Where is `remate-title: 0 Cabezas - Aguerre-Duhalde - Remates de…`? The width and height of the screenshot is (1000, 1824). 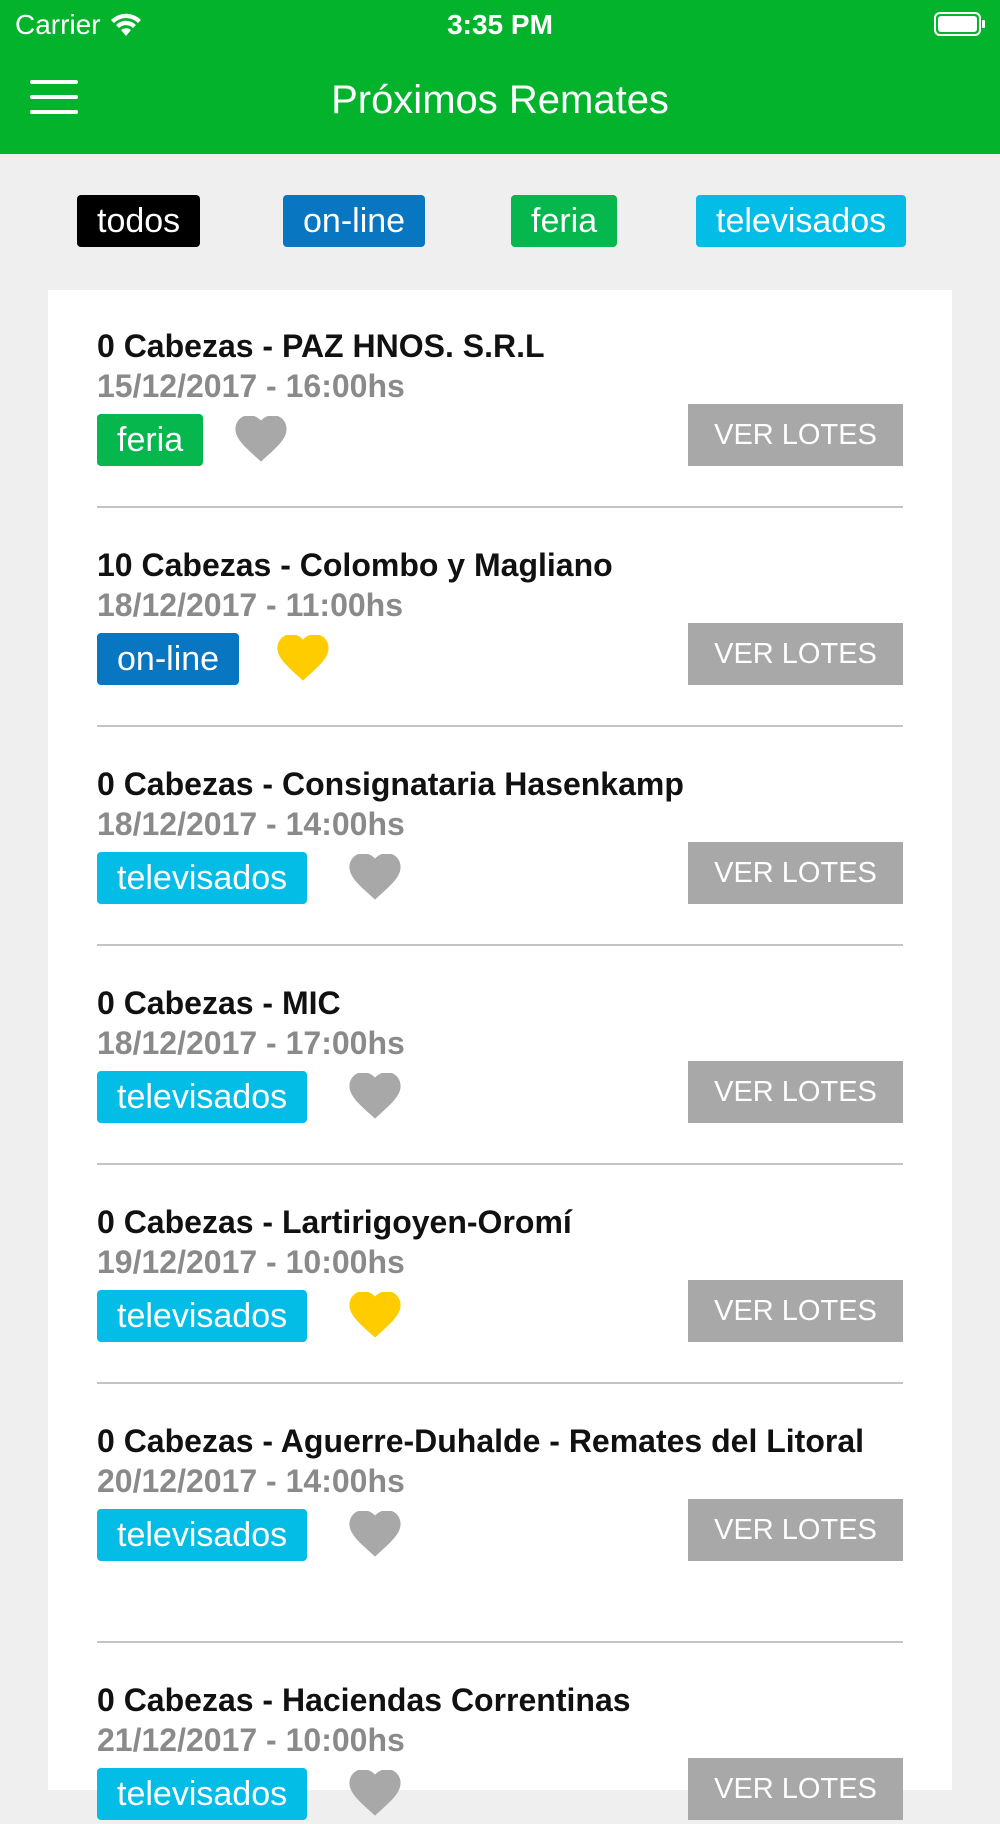
remate-title: 0 Cabezas - Aguerre-Duhalde - Remates de… is located at coordinates (481, 1441).